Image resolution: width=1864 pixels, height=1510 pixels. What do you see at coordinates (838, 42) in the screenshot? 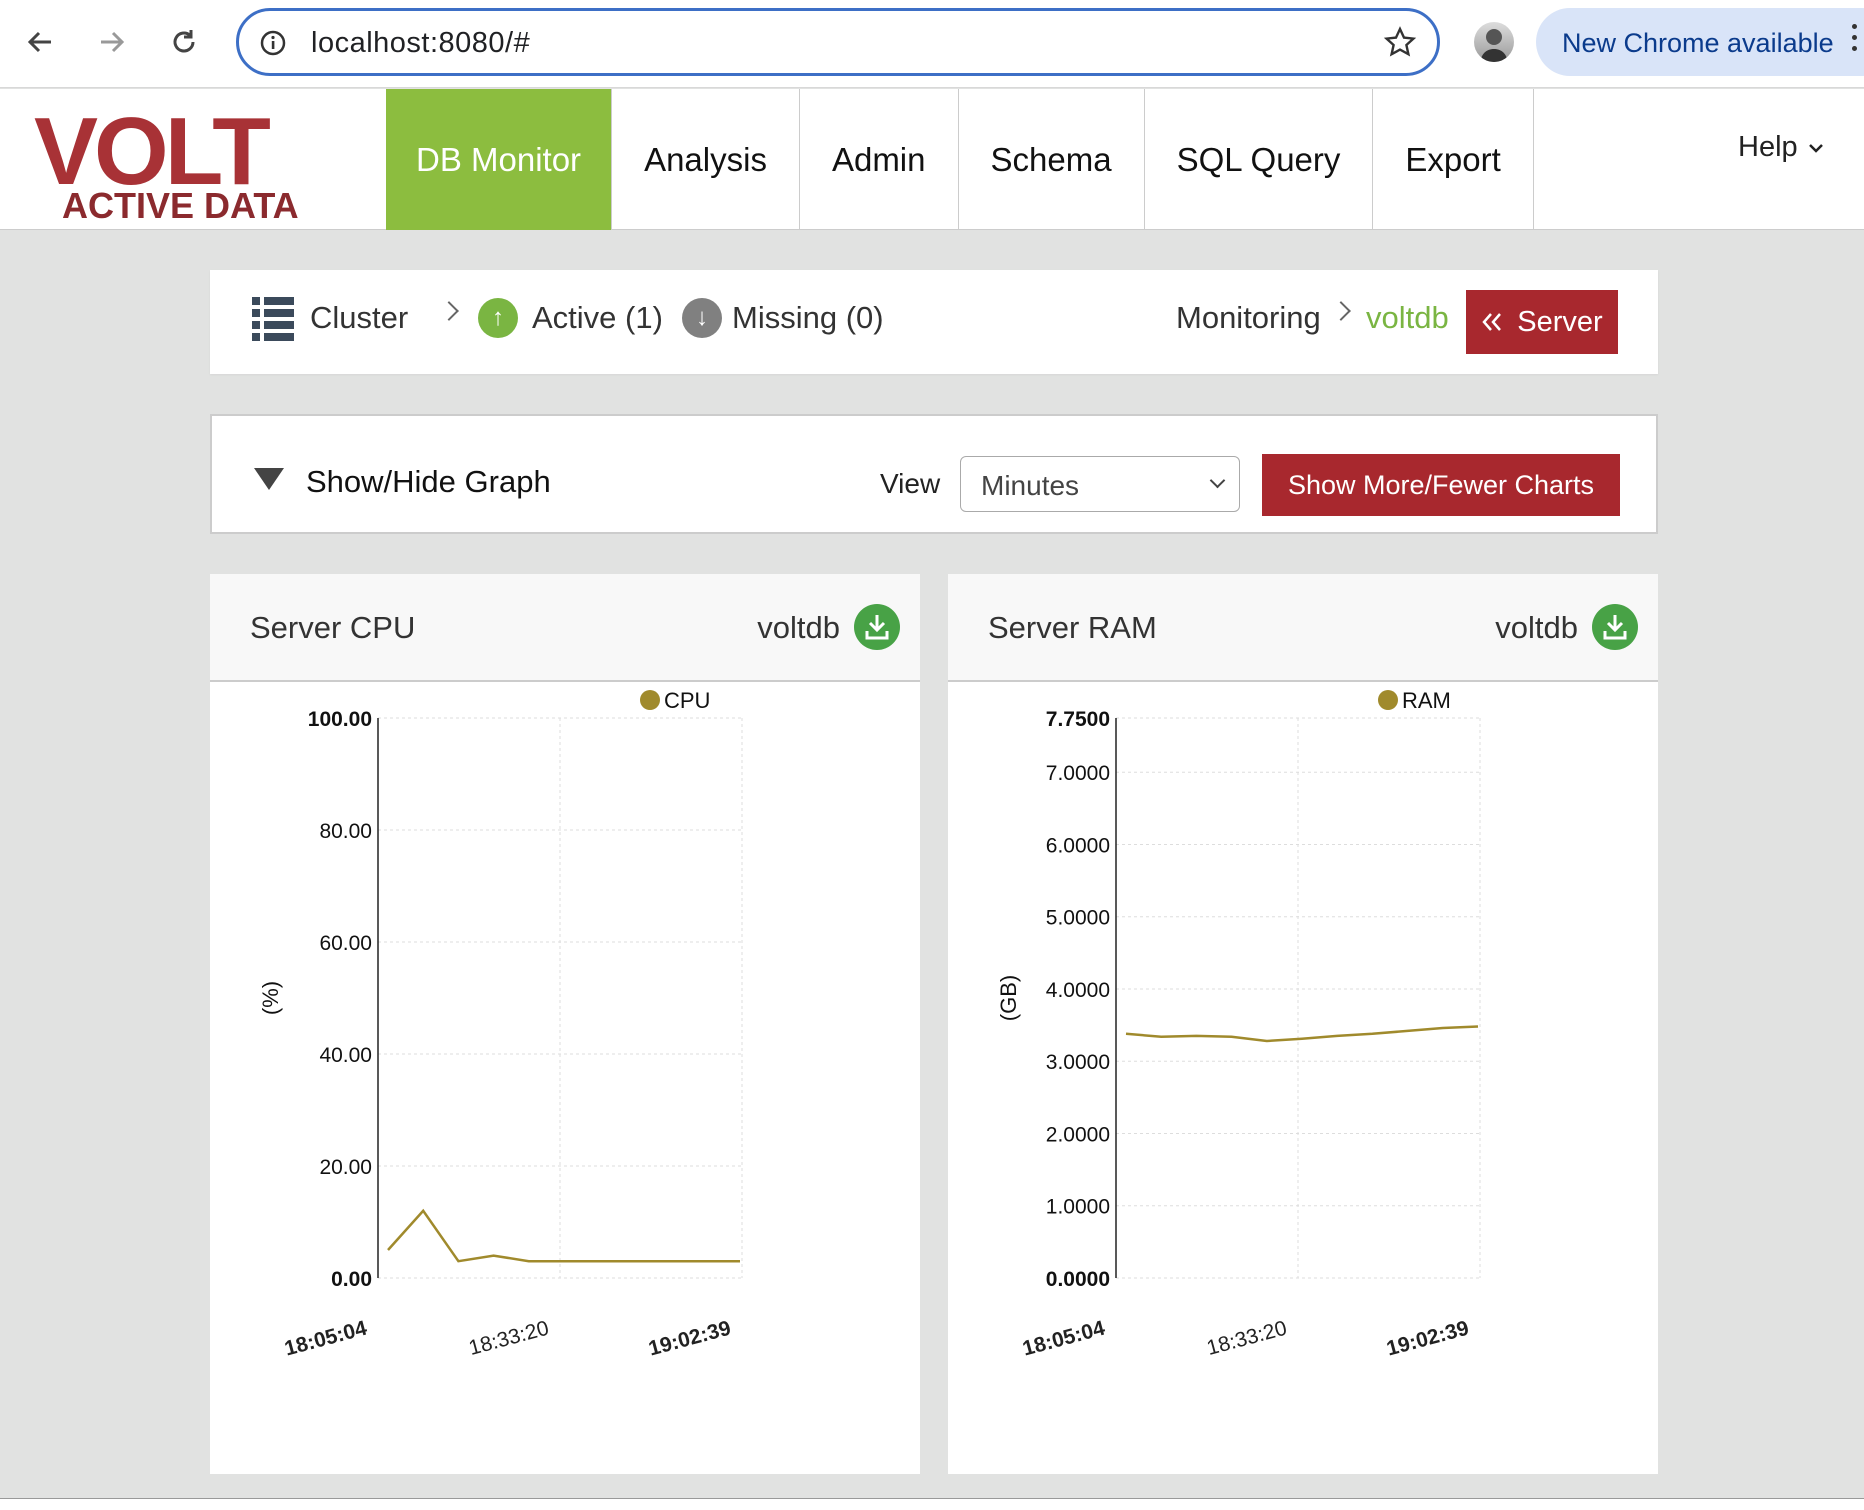
I see `address-bar: localhost:8080/#` at bounding box center [838, 42].